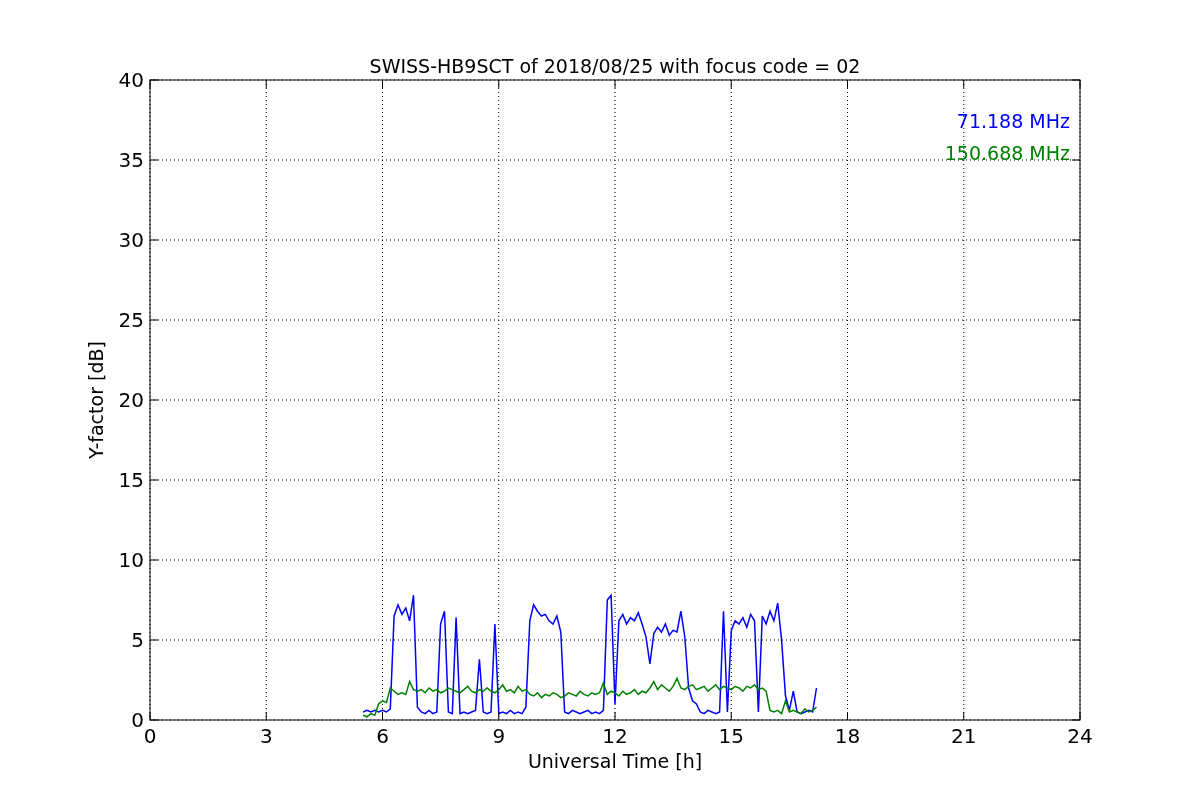 The image size is (1200, 800). Describe the element at coordinates (131, 160) in the screenshot. I see `y-tick-label: 35` at that location.